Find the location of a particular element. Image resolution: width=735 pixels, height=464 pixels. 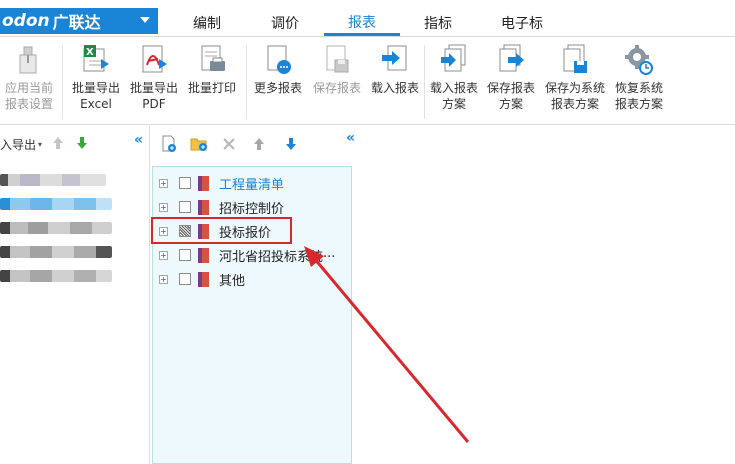

save-system-scheme-label-1: 保存为系统 is located at coordinates (574, 88).